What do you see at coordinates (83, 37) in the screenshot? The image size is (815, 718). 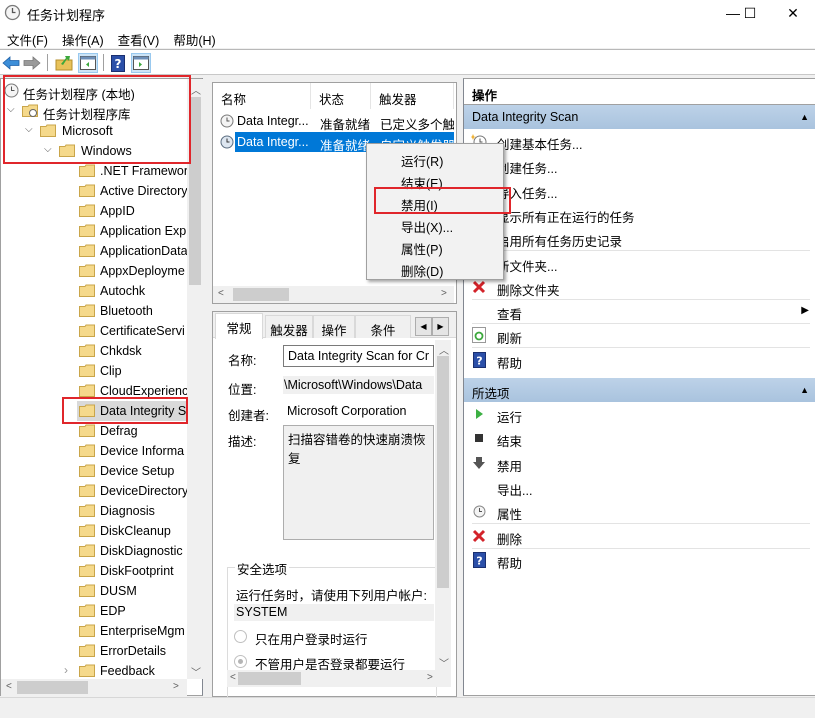 I see `menu-action: 操作(A)` at bounding box center [83, 37].